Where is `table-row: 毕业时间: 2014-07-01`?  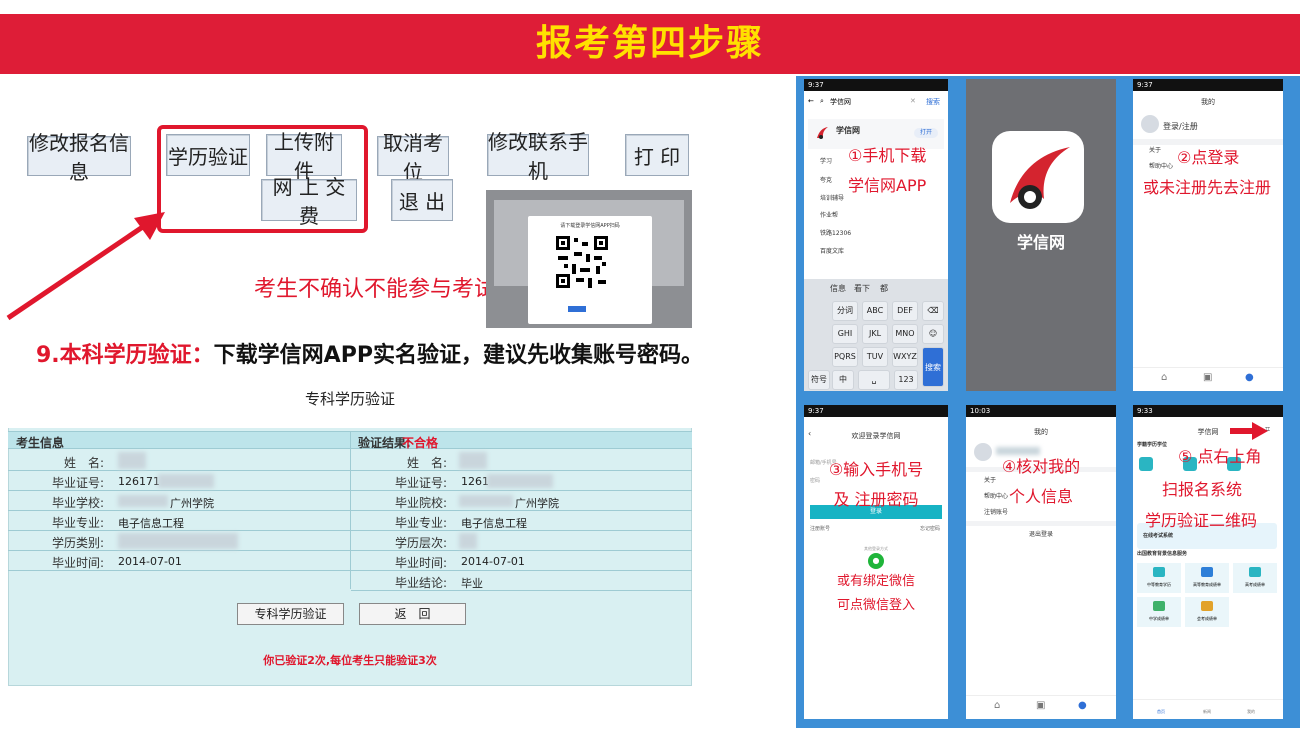
table-row: 毕业时间: 2014-07-01 is located at coordinates (521, 561).